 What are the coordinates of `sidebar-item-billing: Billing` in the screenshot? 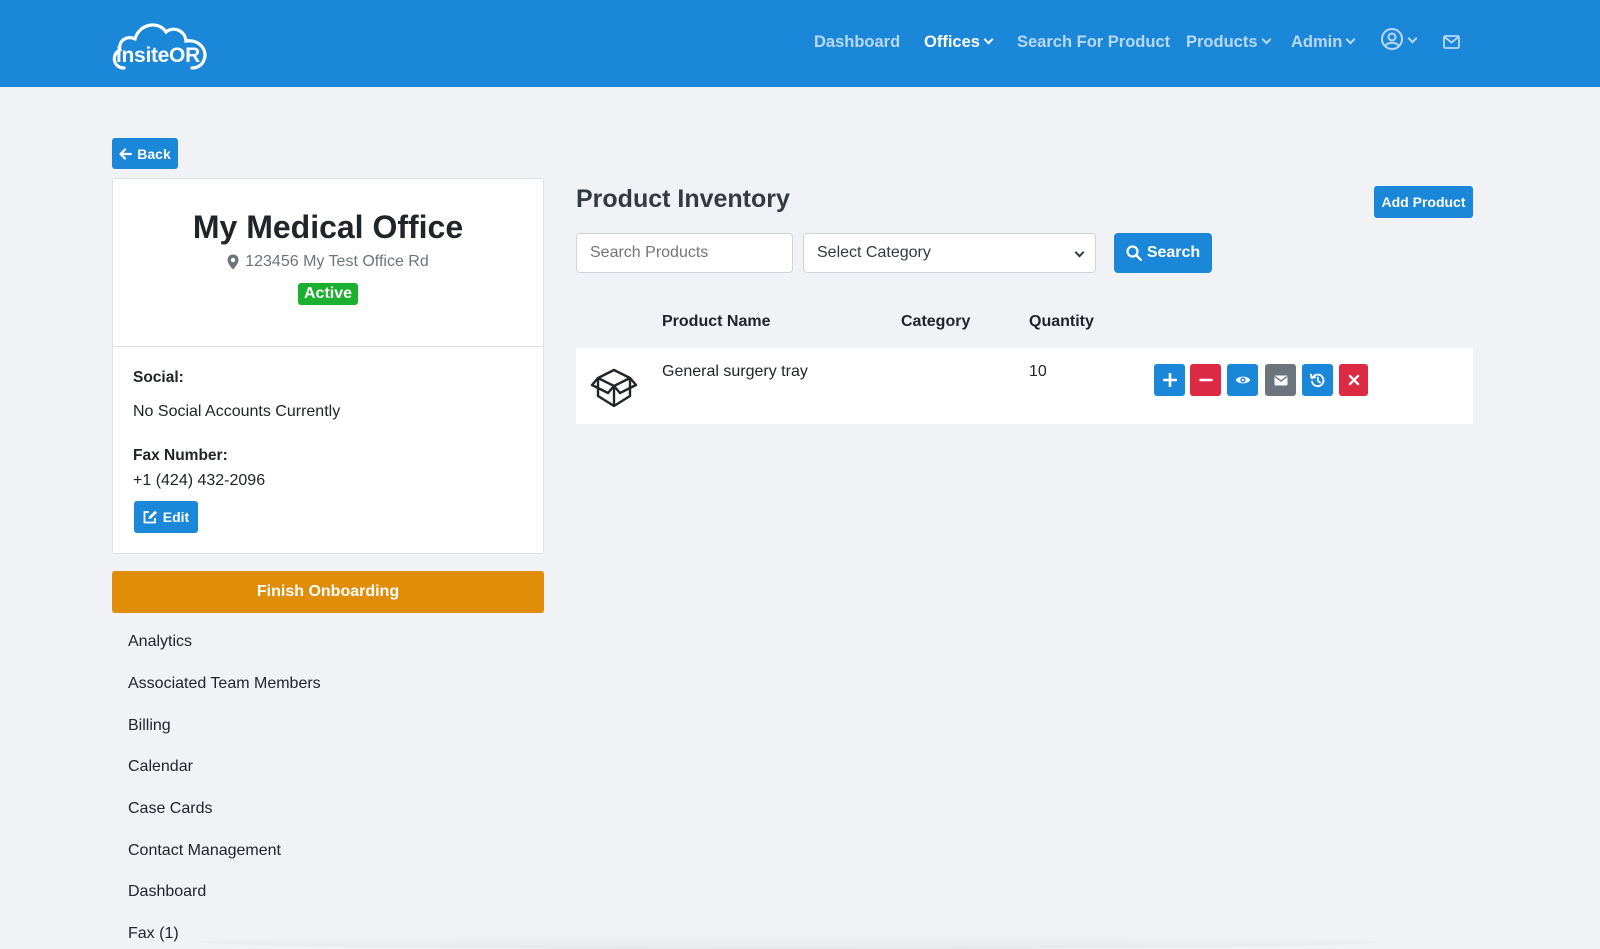 It's located at (149, 726).